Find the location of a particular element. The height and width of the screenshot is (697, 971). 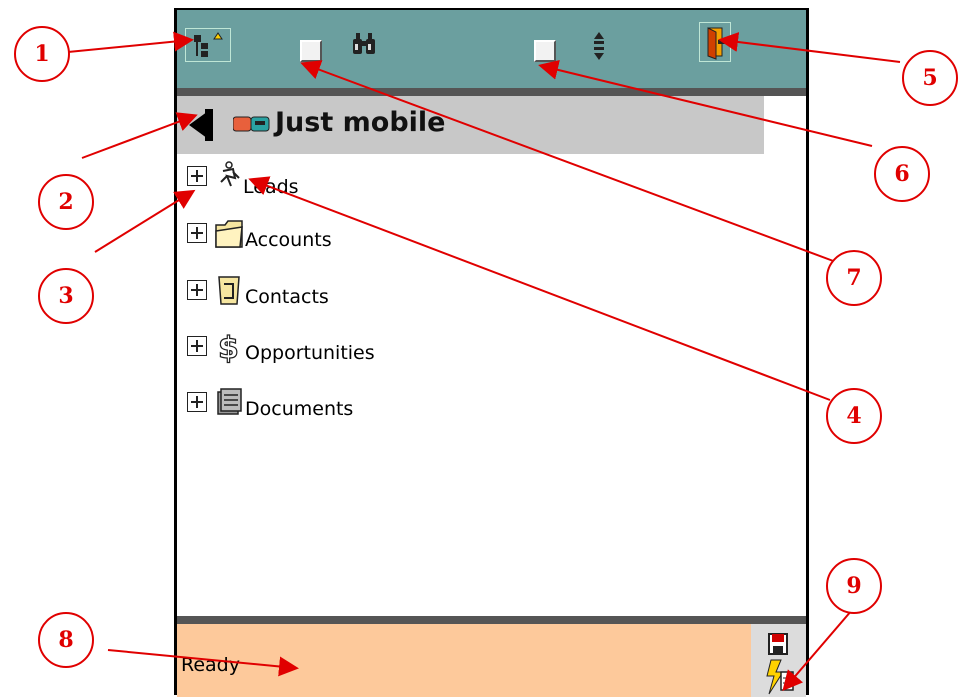

tree-item-opportunities: $ Opportunities is located at coordinates (337, 350).